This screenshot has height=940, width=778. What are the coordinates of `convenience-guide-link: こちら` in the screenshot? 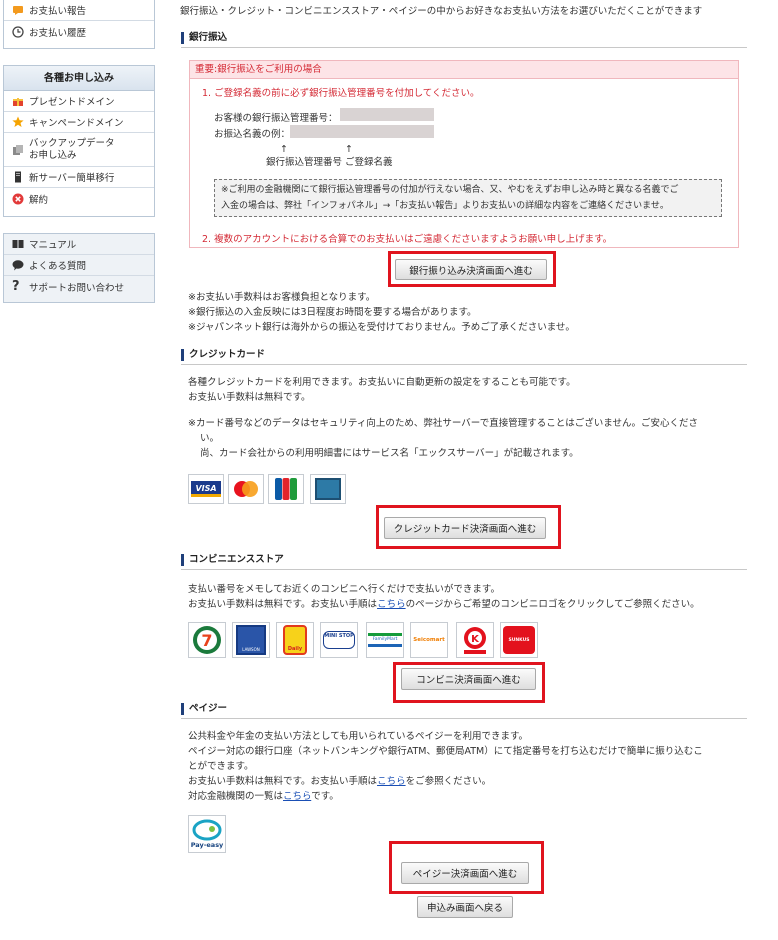 It's located at (391, 604).